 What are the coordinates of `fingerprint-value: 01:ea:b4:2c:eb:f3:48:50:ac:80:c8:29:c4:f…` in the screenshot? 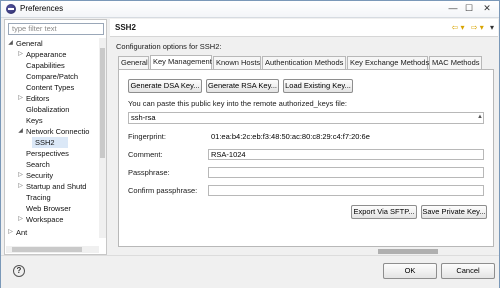 It's located at (346, 136).